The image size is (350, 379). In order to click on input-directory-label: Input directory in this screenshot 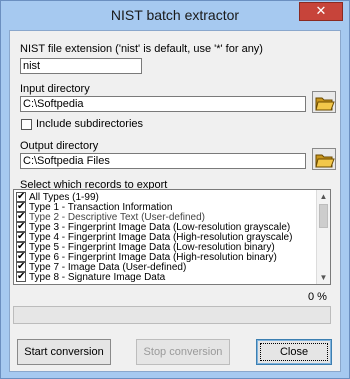, I will do `click(55, 89)`.